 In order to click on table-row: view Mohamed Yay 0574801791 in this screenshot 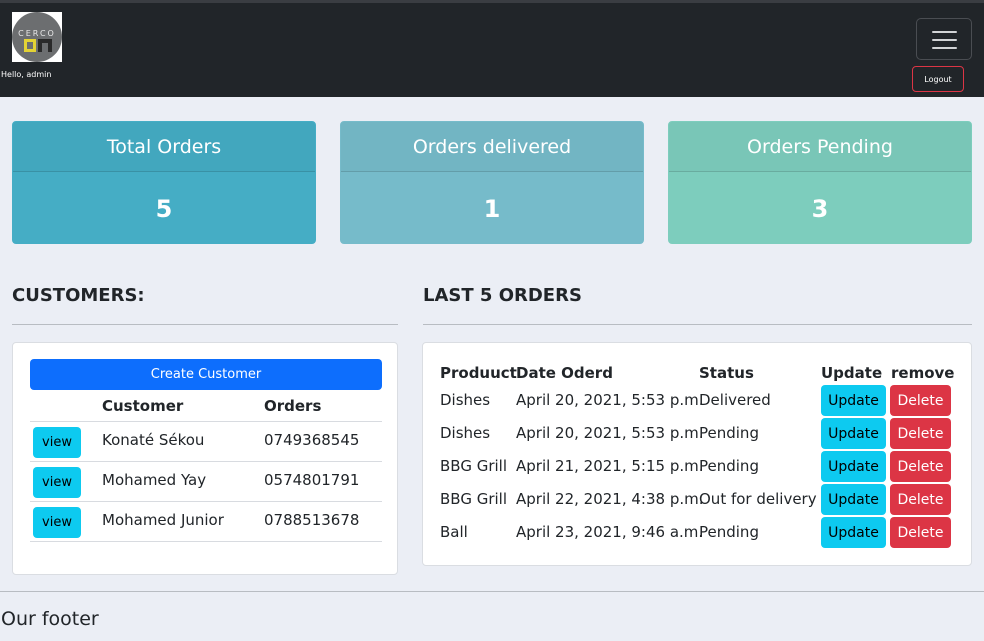, I will do `click(206, 482)`.